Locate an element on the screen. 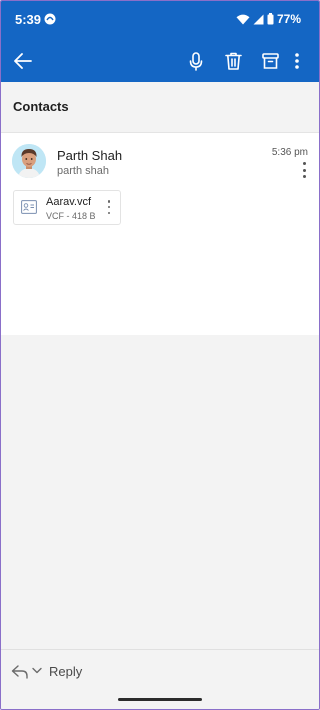 This screenshot has width=320, height=710. signal-icon is located at coordinates (258, 19).